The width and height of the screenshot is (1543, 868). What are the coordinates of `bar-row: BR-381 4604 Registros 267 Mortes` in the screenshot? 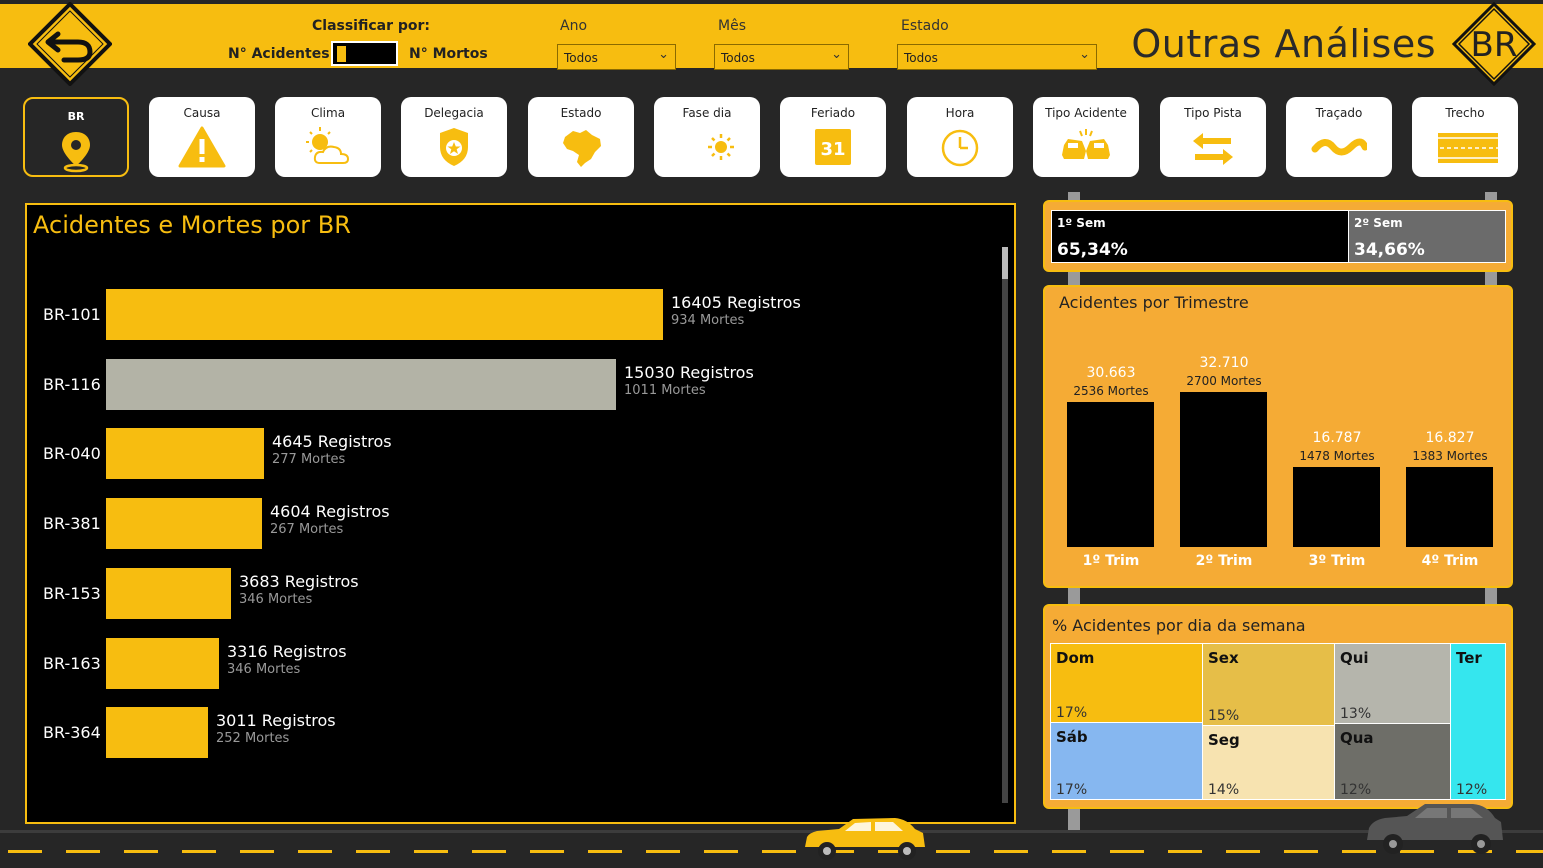 It's located at (507, 524).